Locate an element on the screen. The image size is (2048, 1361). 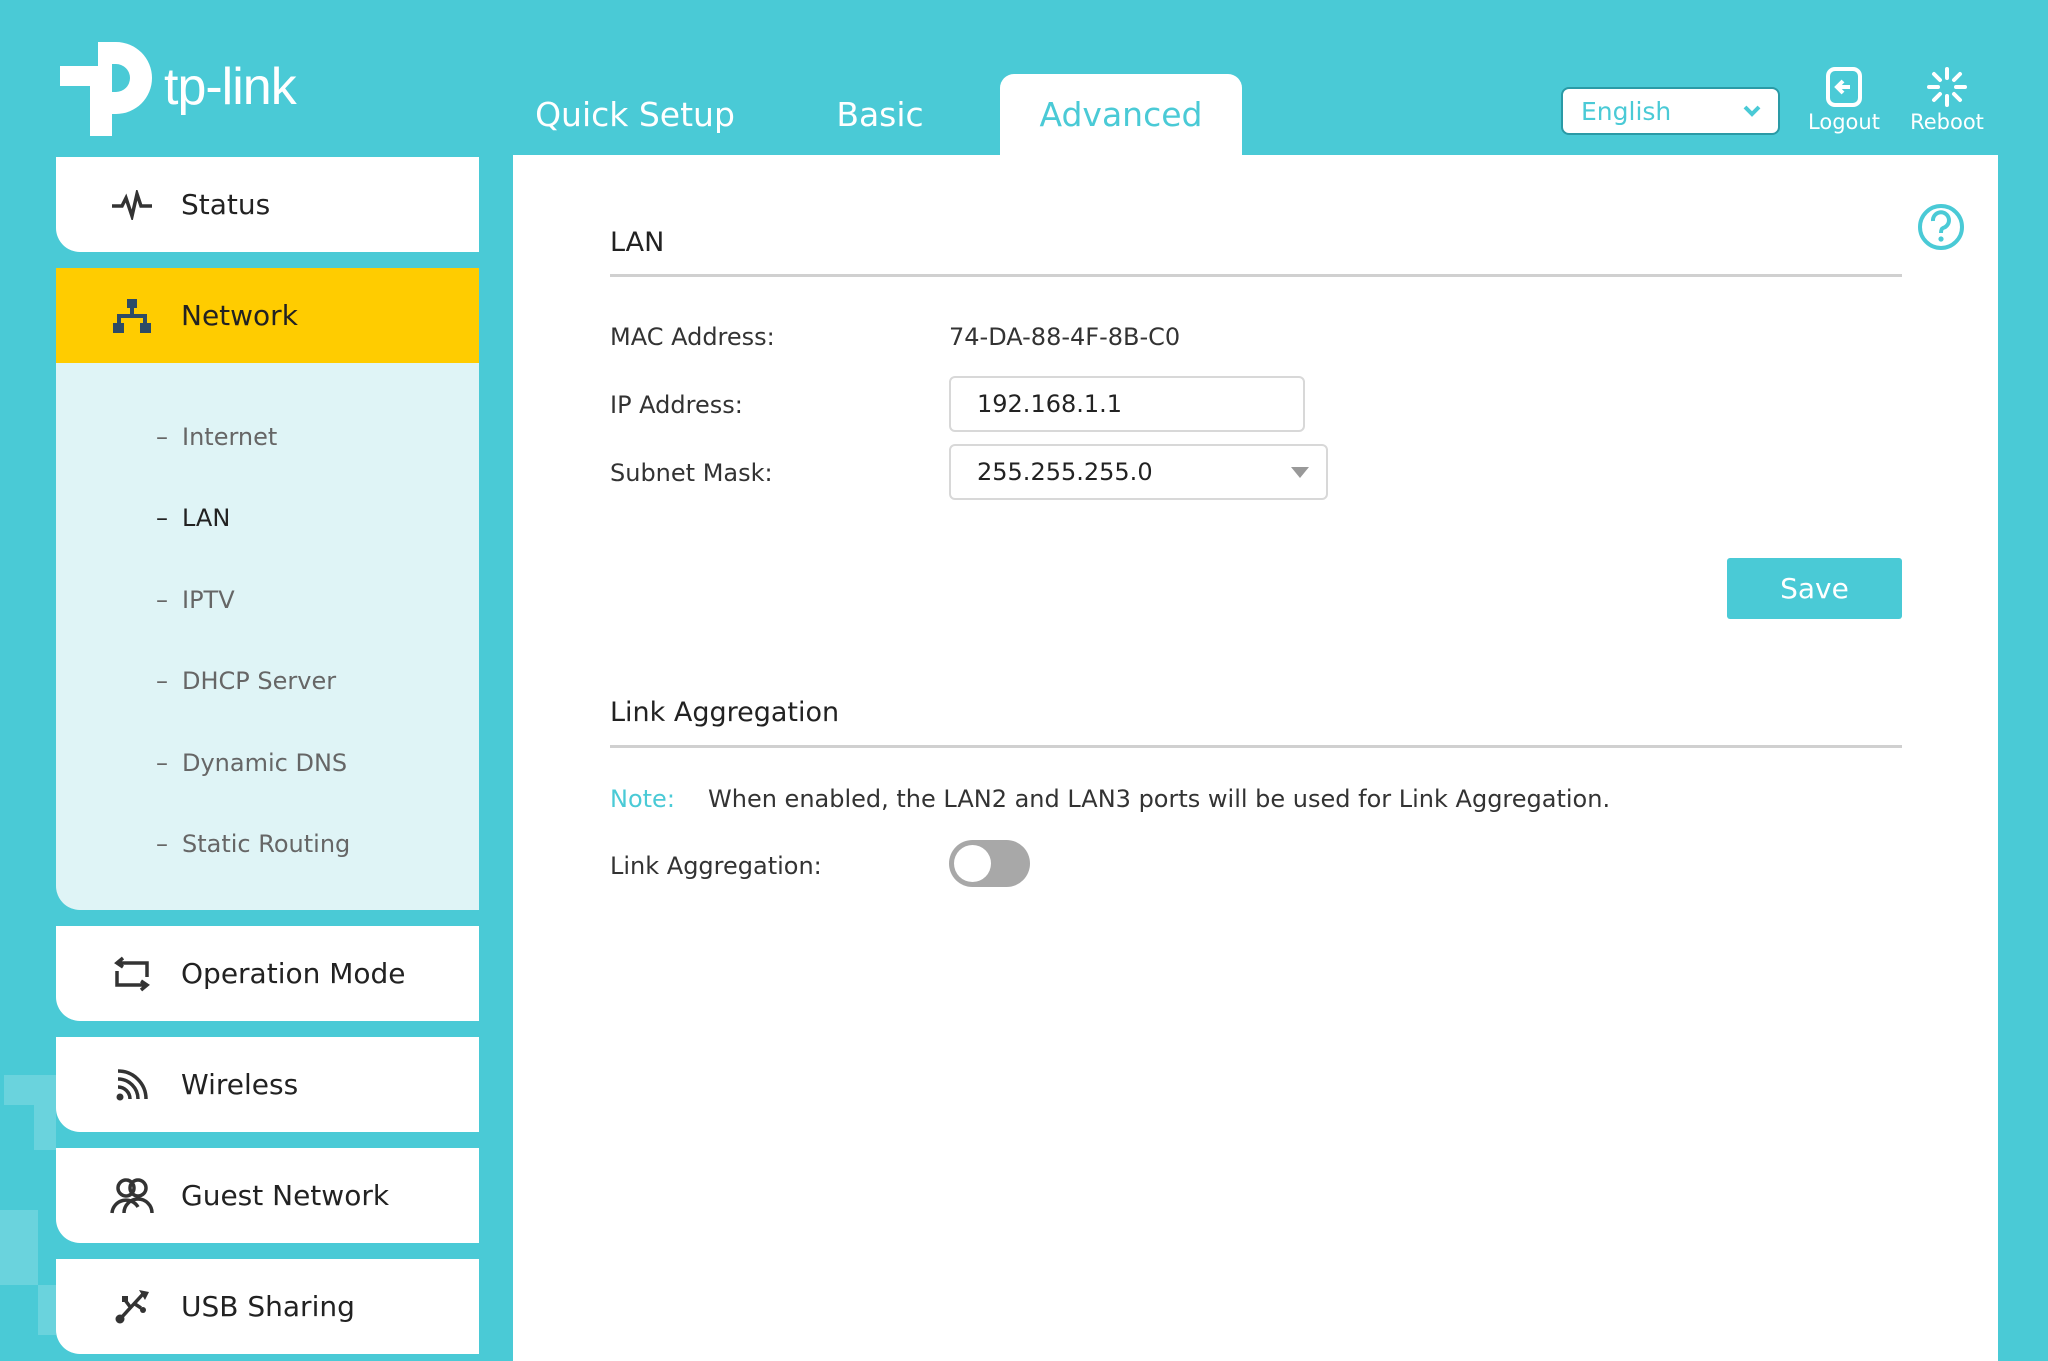
language-select: English is located at coordinates (1670, 111).